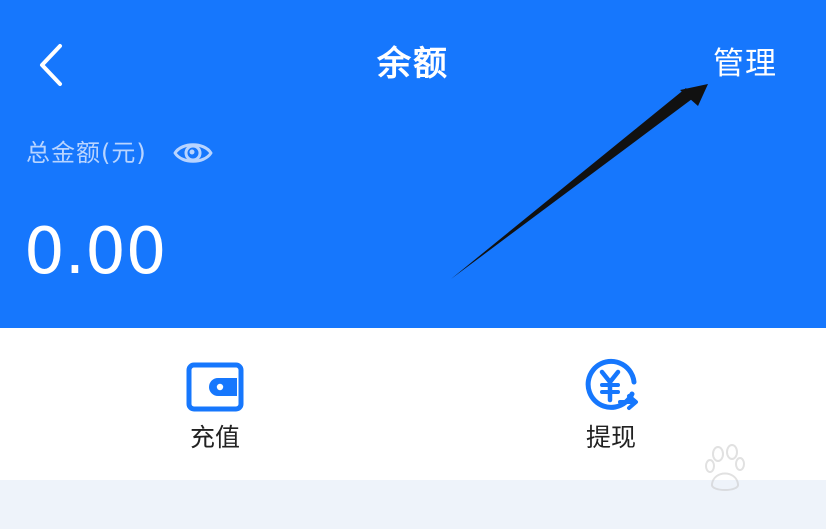 This screenshot has height=529, width=826. I want to click on yuan-withdraw-icon, so click(611, 384).